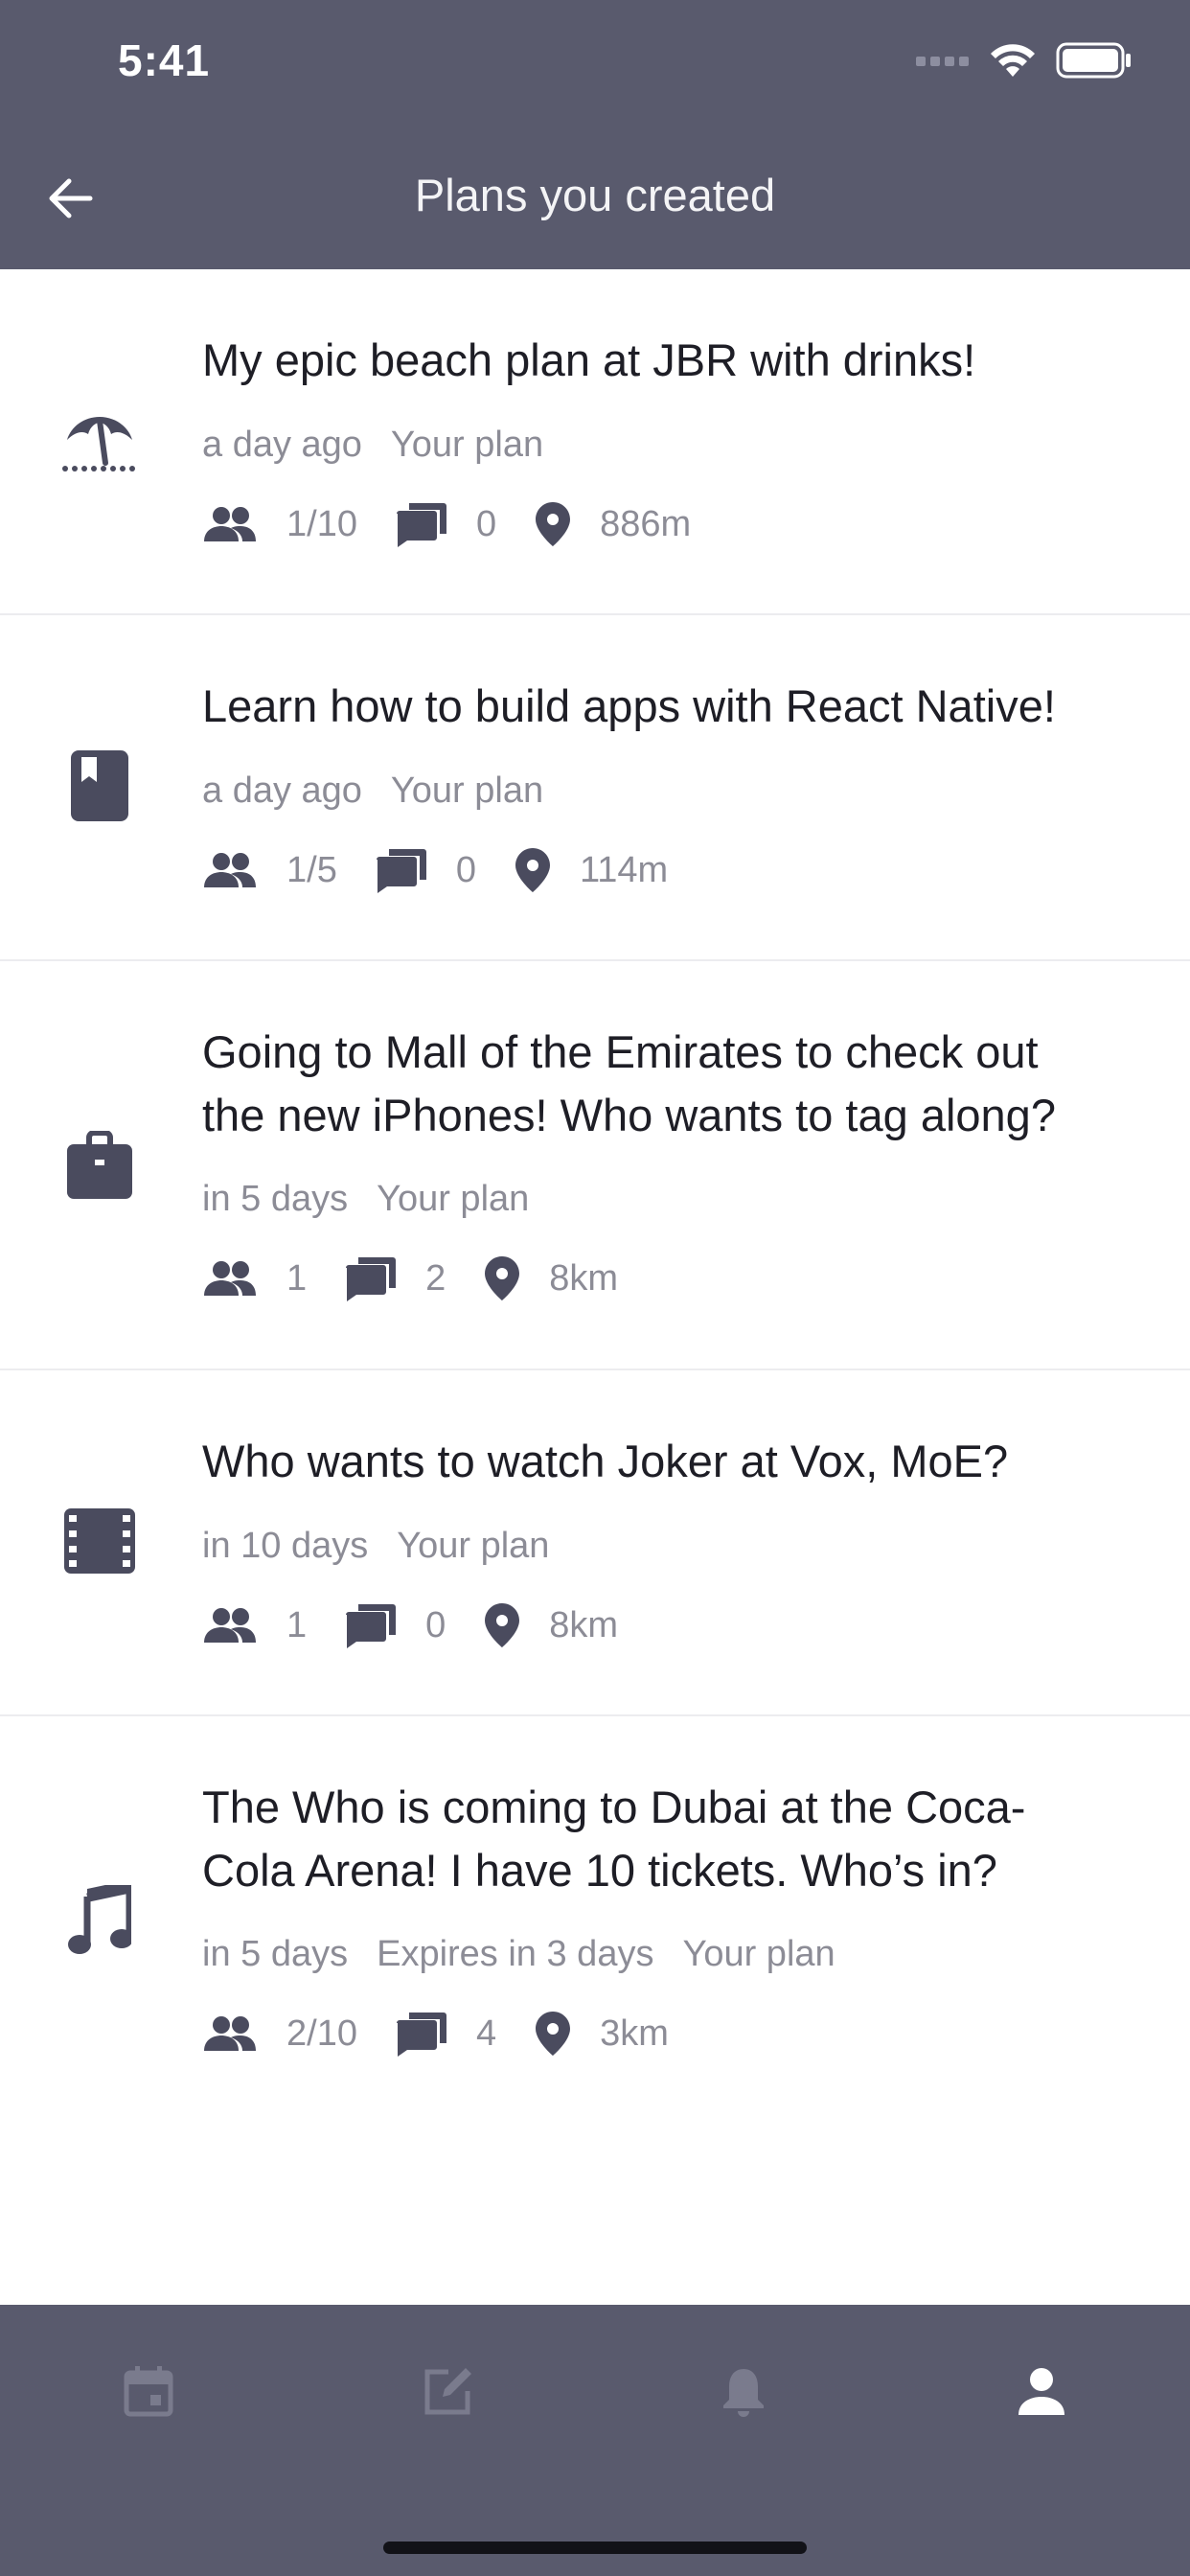  I want to click on distance: 114m, so click(624, 869).